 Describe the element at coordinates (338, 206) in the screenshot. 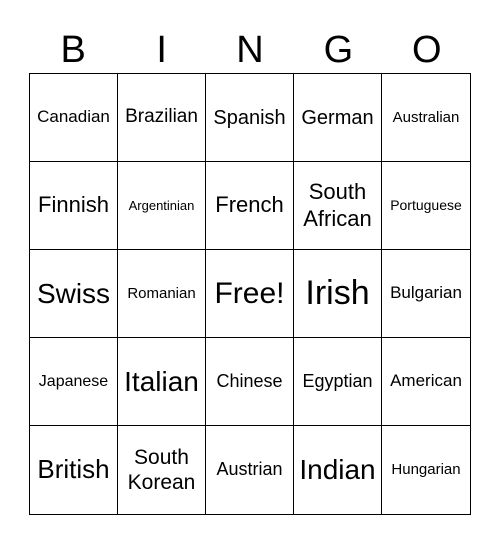

I see `bingo-cell: South African` at that location.